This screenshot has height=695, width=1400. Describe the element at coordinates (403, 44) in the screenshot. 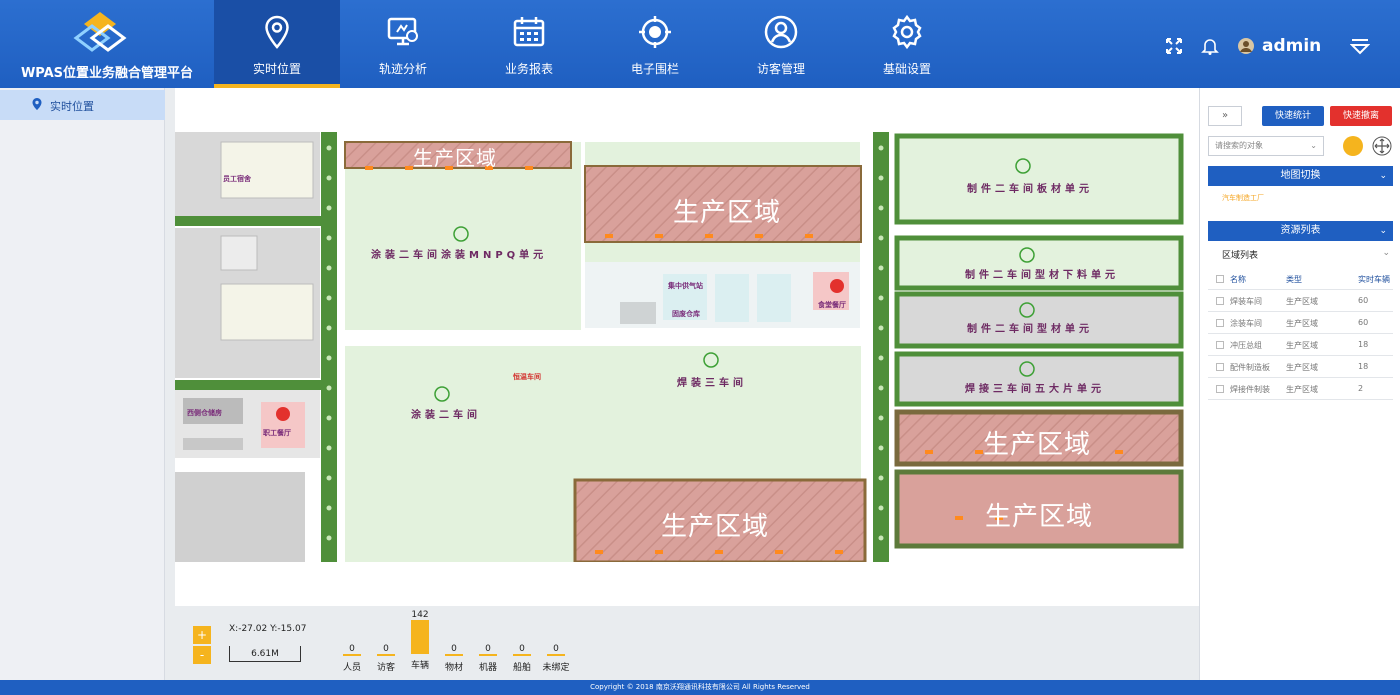

I see `nav-track-analysis: 轨迹分析` at that location.